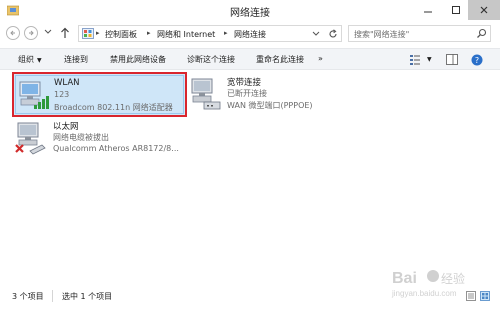  What do you see at coordinates (453, 278) in the screenshot?
I see `svg-text: 经验` at bounding box center [453, 278].